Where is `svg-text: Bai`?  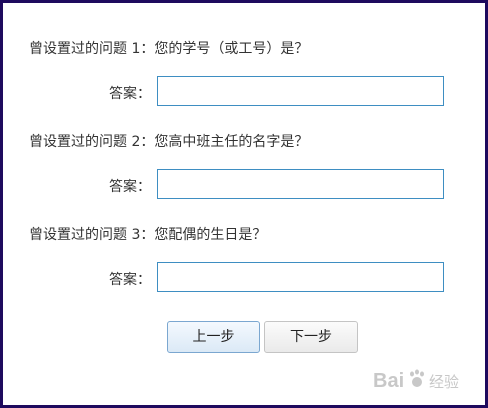 svg-text: Bai is located at coordinates (388, 381).